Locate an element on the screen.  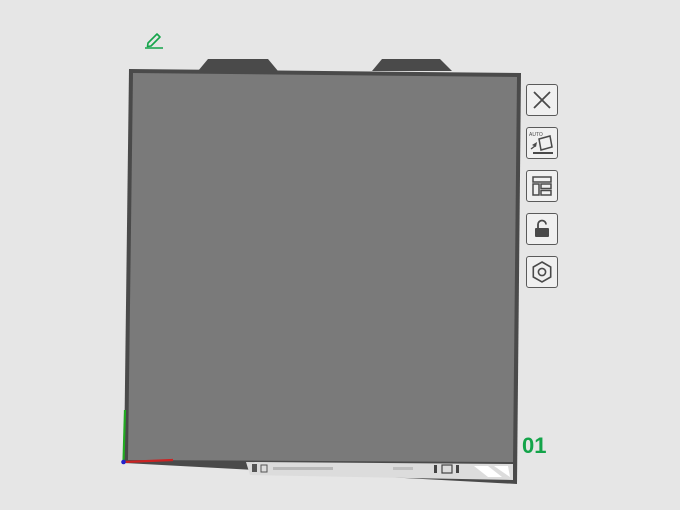
plate-number-label: 01 is located at coordinates (534, 445).